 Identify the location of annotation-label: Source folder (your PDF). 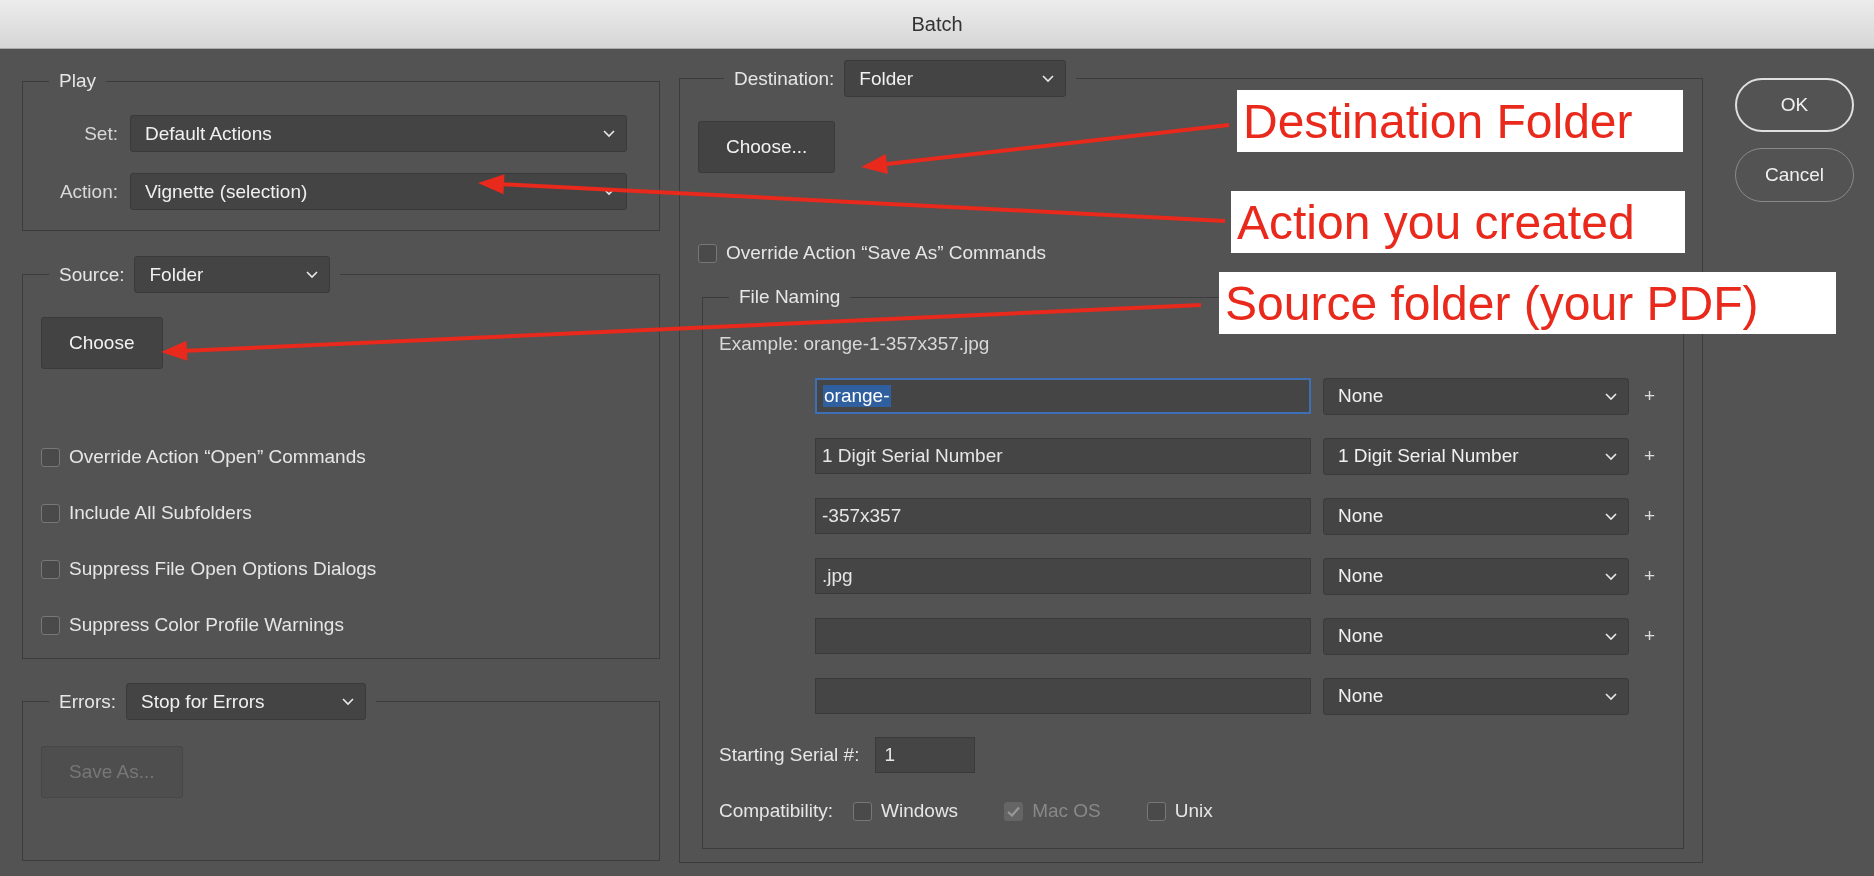
(1527, 303).